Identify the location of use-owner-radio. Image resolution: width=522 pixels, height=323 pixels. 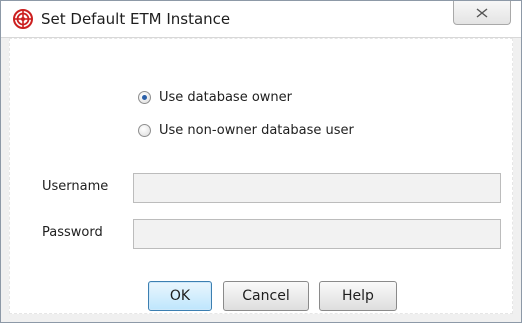
(144, 97).